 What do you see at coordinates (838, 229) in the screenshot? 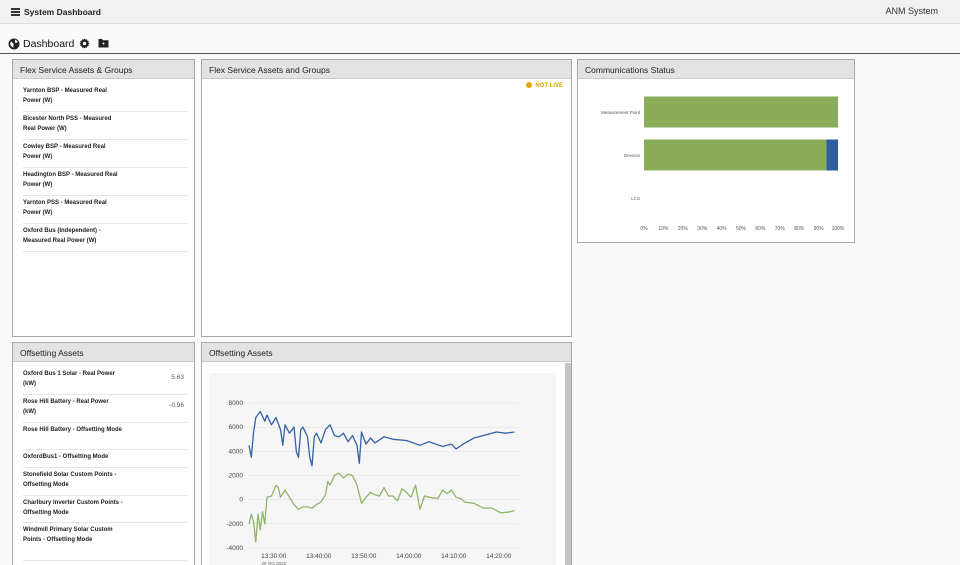
I see `tick-label: 100%` at bounding box center [838, 229].